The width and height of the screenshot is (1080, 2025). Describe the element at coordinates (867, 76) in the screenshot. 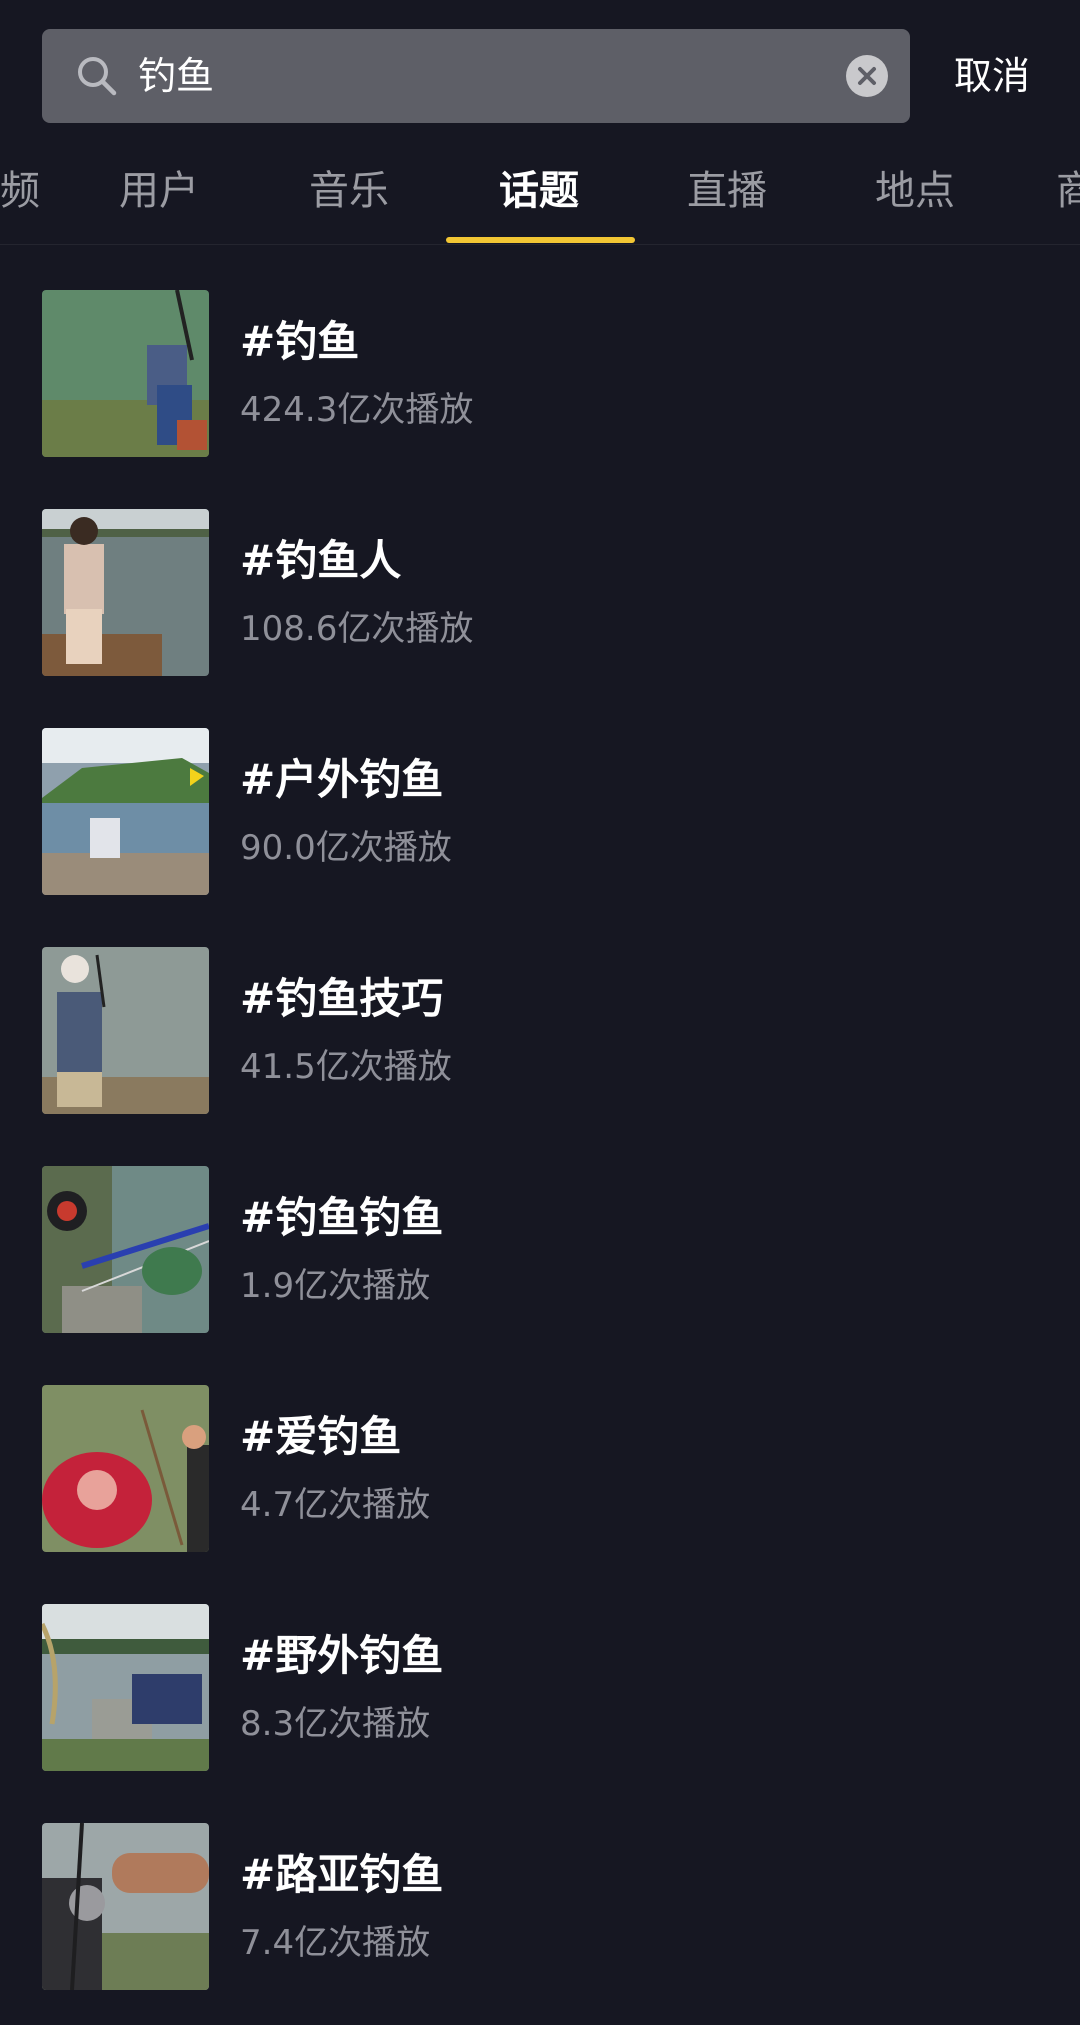

I see `clear-search-icon` at that location.